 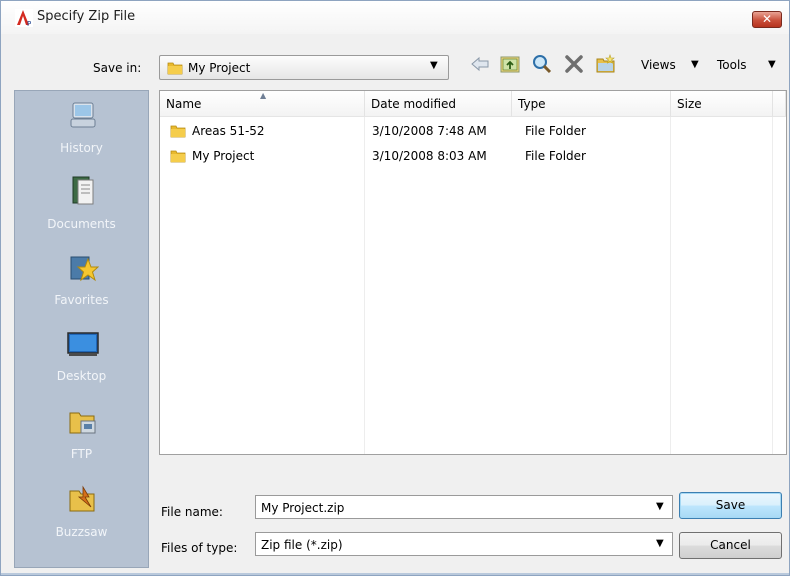 I want to click on file-date: 3/10/2008 7:48 AM, so click(x=429, y=131).